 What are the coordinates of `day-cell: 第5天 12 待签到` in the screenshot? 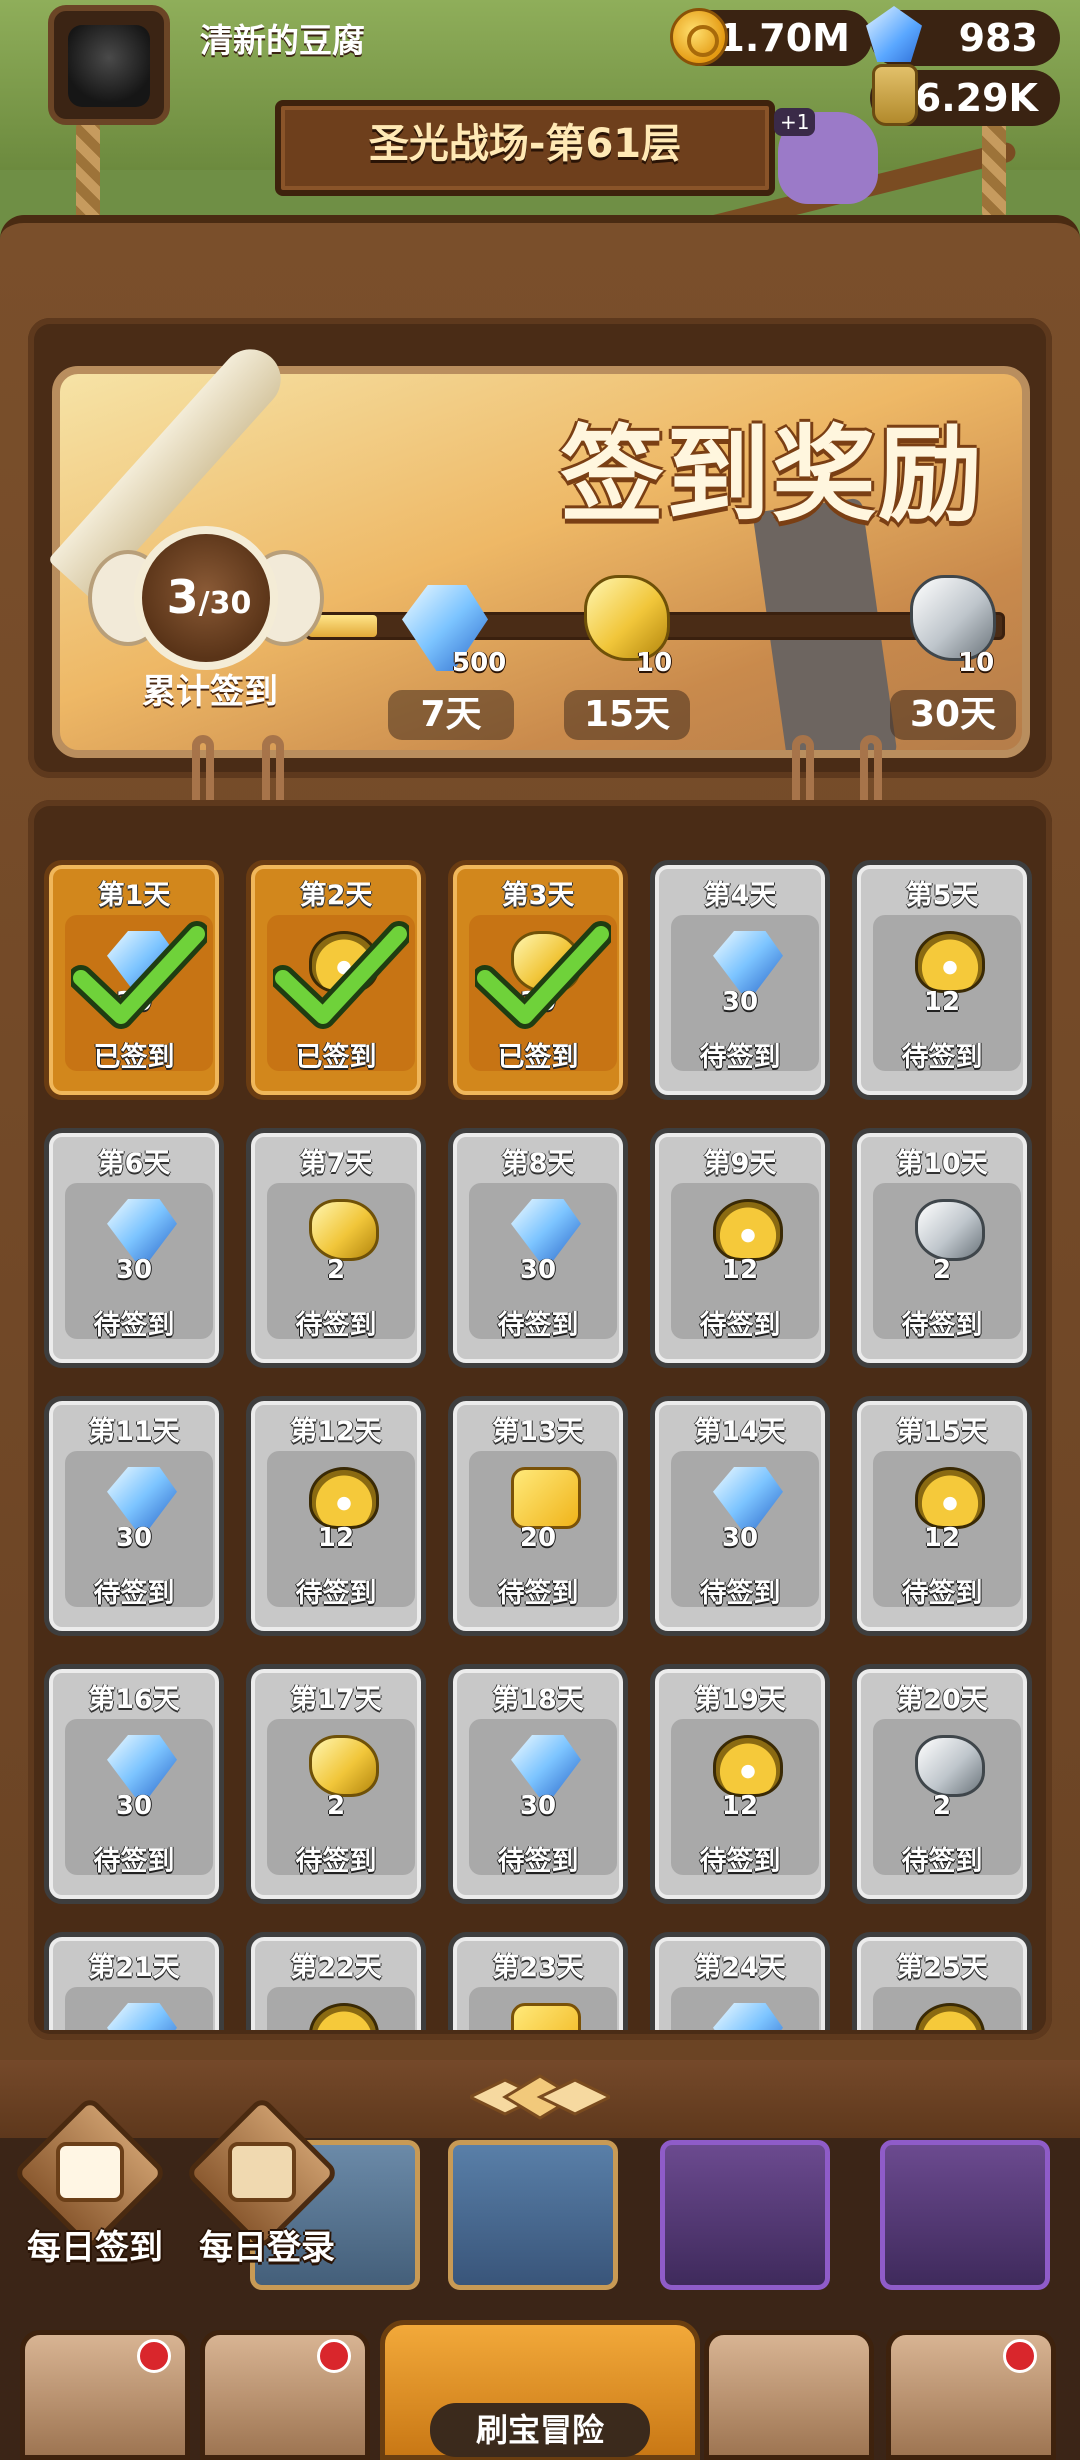 It's located at (942, 980).